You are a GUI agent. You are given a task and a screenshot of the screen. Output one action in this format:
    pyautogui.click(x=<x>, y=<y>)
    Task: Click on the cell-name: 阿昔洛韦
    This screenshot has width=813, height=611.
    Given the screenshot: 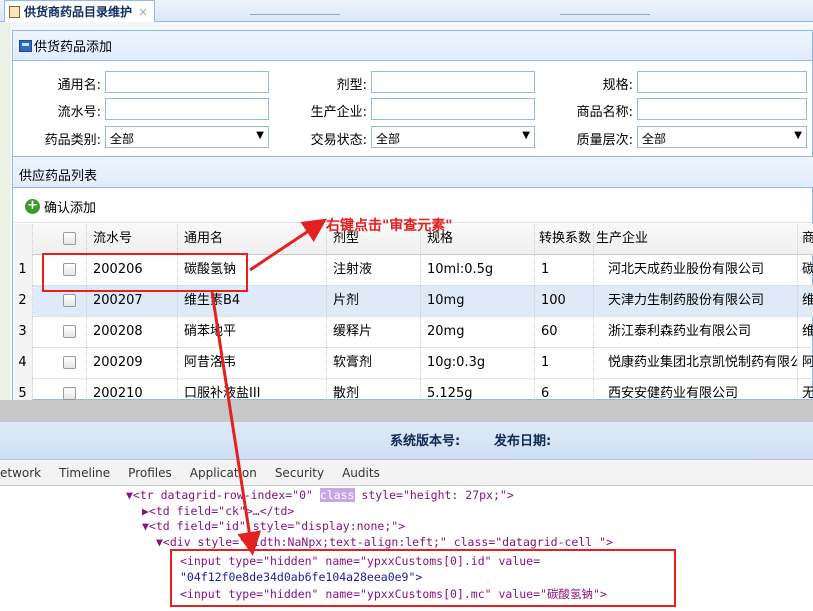 What is the action you would take?
    pyautogui.click(x=252, y=363)
    